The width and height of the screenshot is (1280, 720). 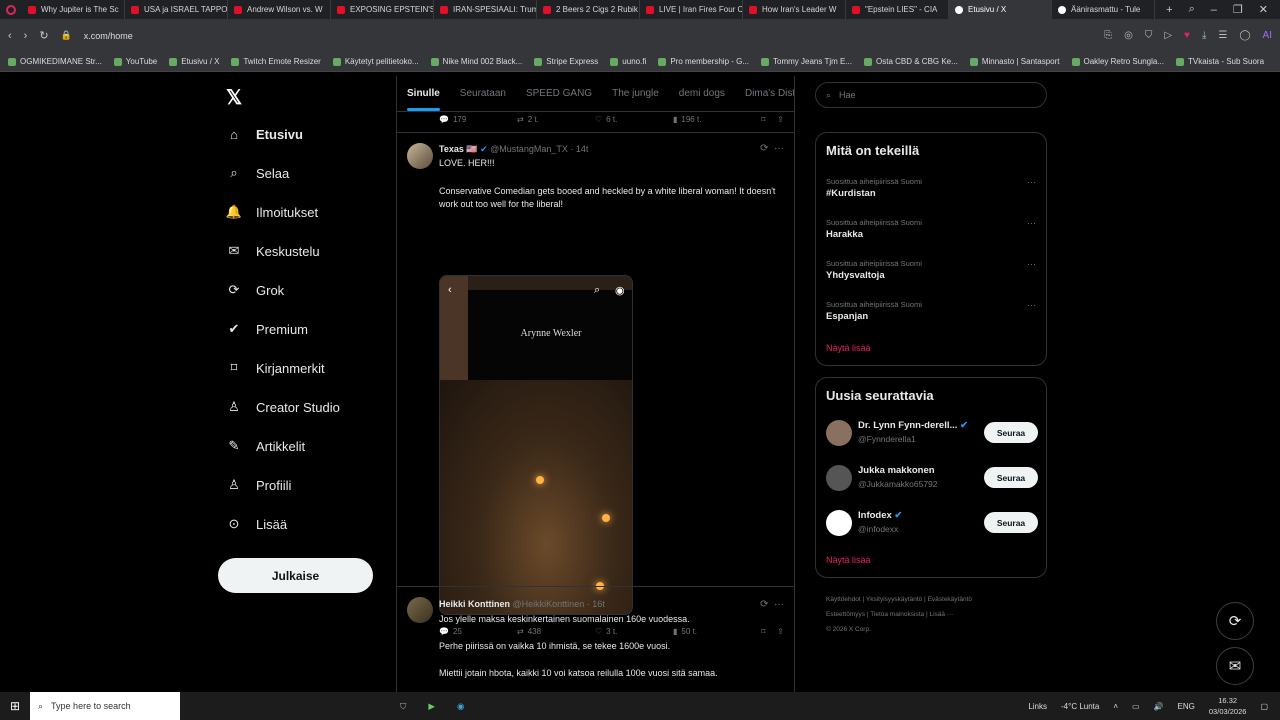 What do you see at coordinates (275, 368) in the screenshot?
I see `sidebar-item-kirjanmerkit: ⌑ Kirjanmerkit` at bounding box center [275, 368].